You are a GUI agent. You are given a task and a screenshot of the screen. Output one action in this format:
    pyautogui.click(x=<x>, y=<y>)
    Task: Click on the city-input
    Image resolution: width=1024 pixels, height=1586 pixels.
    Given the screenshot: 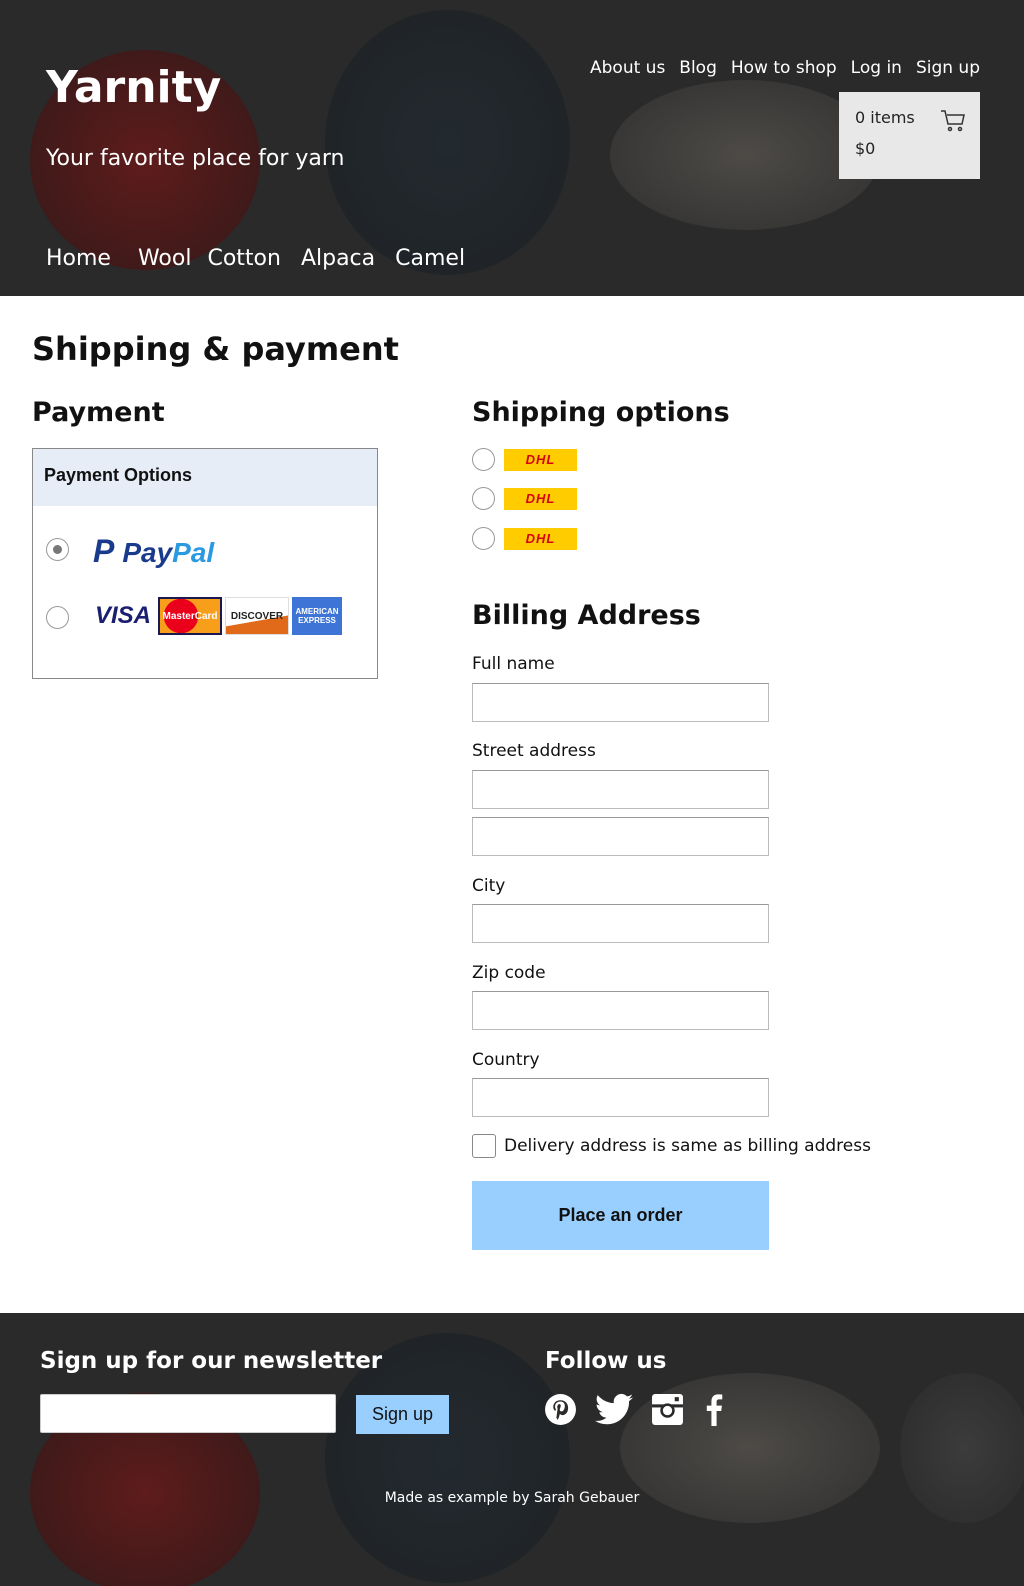 What is the action you would take?
    pyautogui.click(x=620, y=923)
    